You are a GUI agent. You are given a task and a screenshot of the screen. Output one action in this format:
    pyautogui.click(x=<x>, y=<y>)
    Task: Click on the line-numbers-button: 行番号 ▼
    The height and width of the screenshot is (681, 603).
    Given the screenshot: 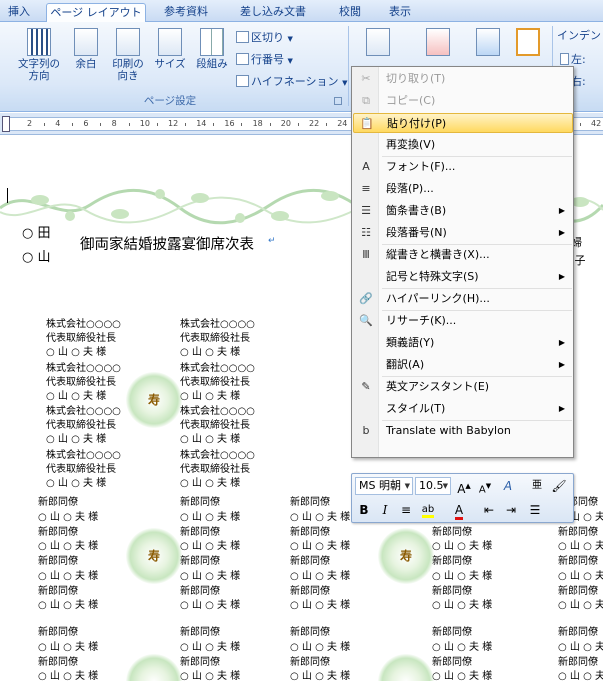 What is the action you would take?
    pyautogui.click(x=264, y=60)
    